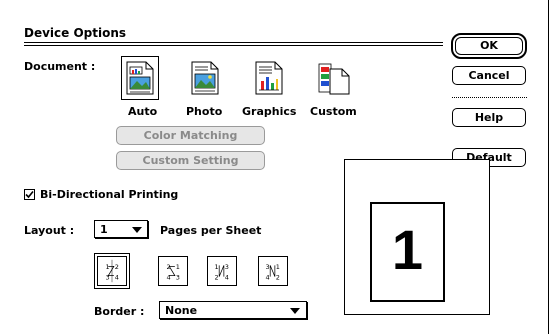 This screenshot has height=334, width=549. What do you see at coordinates (140, 78) in the screenshot?
I see `auto-document-icon` at bounding box center [140, 78].